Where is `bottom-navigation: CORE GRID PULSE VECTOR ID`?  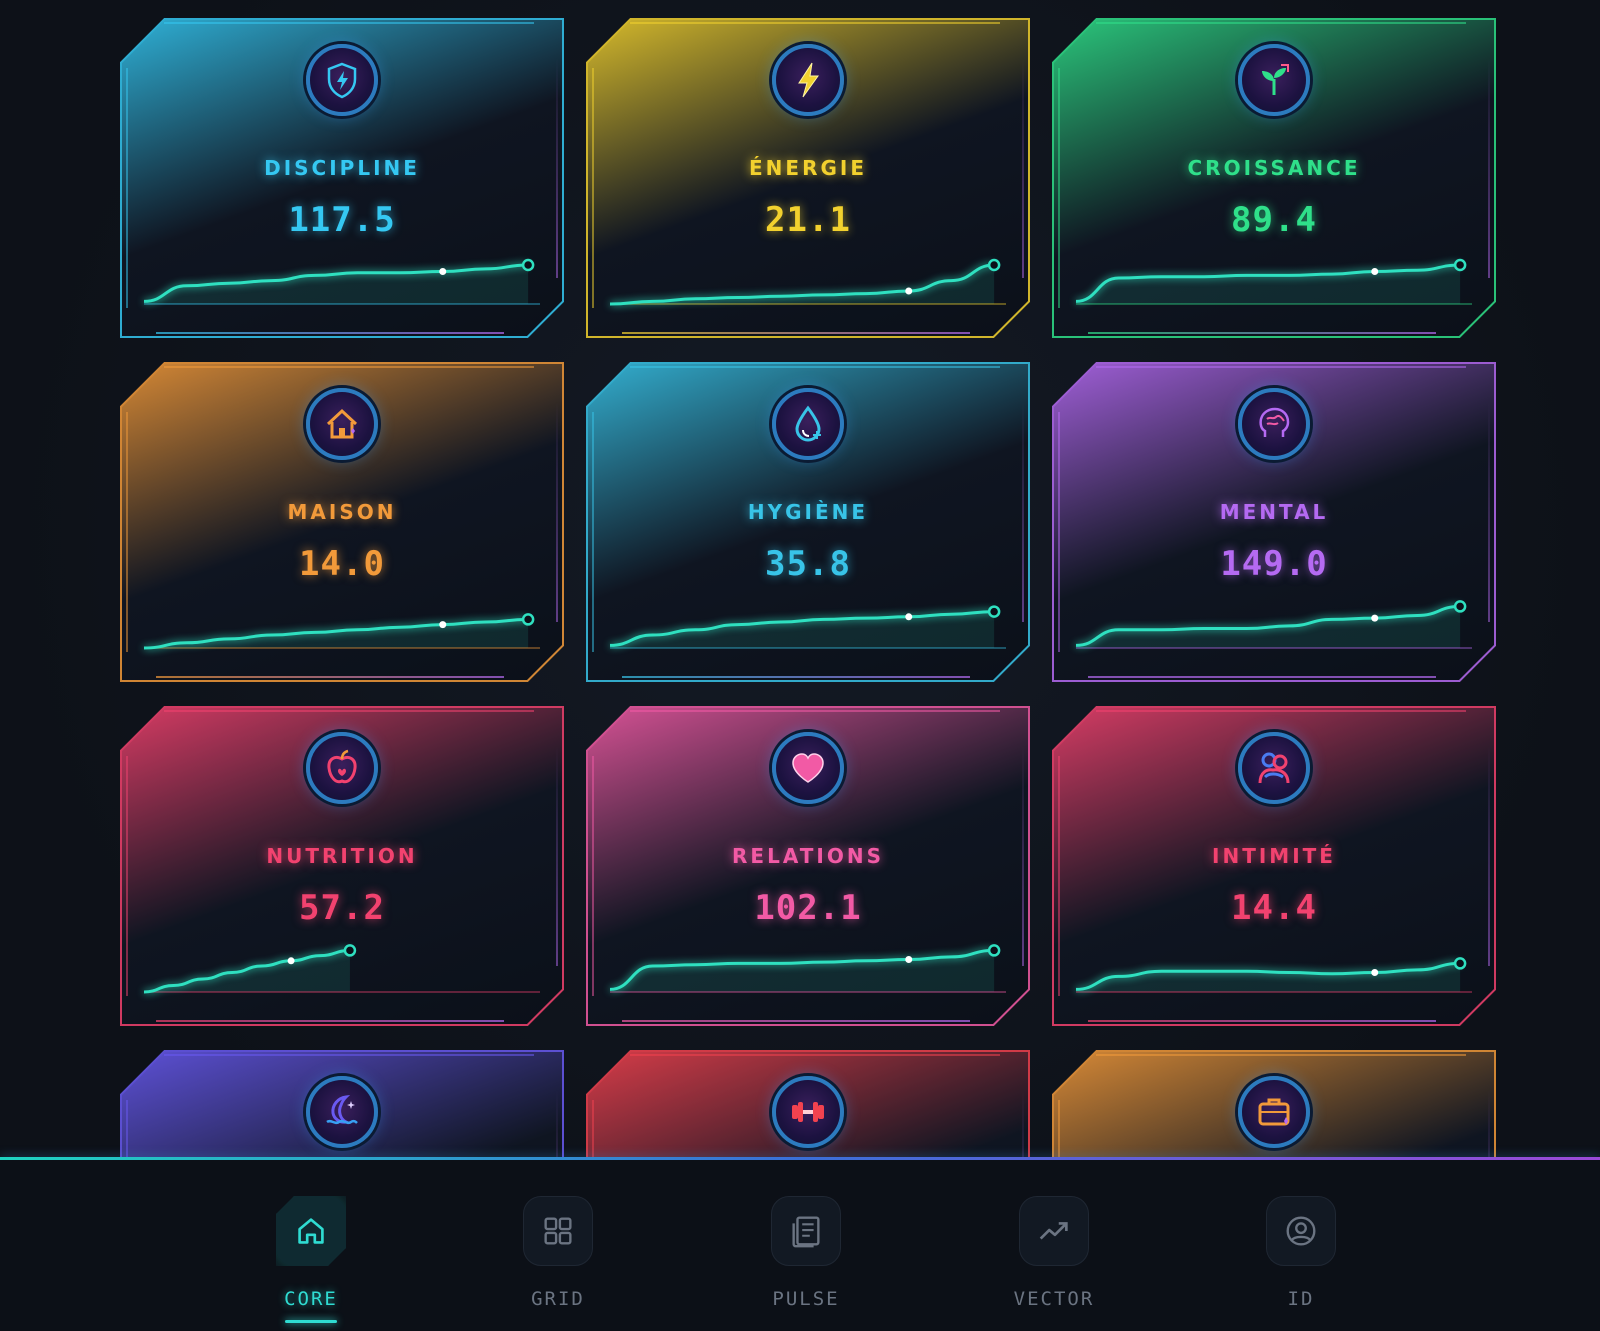
bottom-navigation: CORE GRID PULSE VECTOR ID is located at coordinates (800, 1245).